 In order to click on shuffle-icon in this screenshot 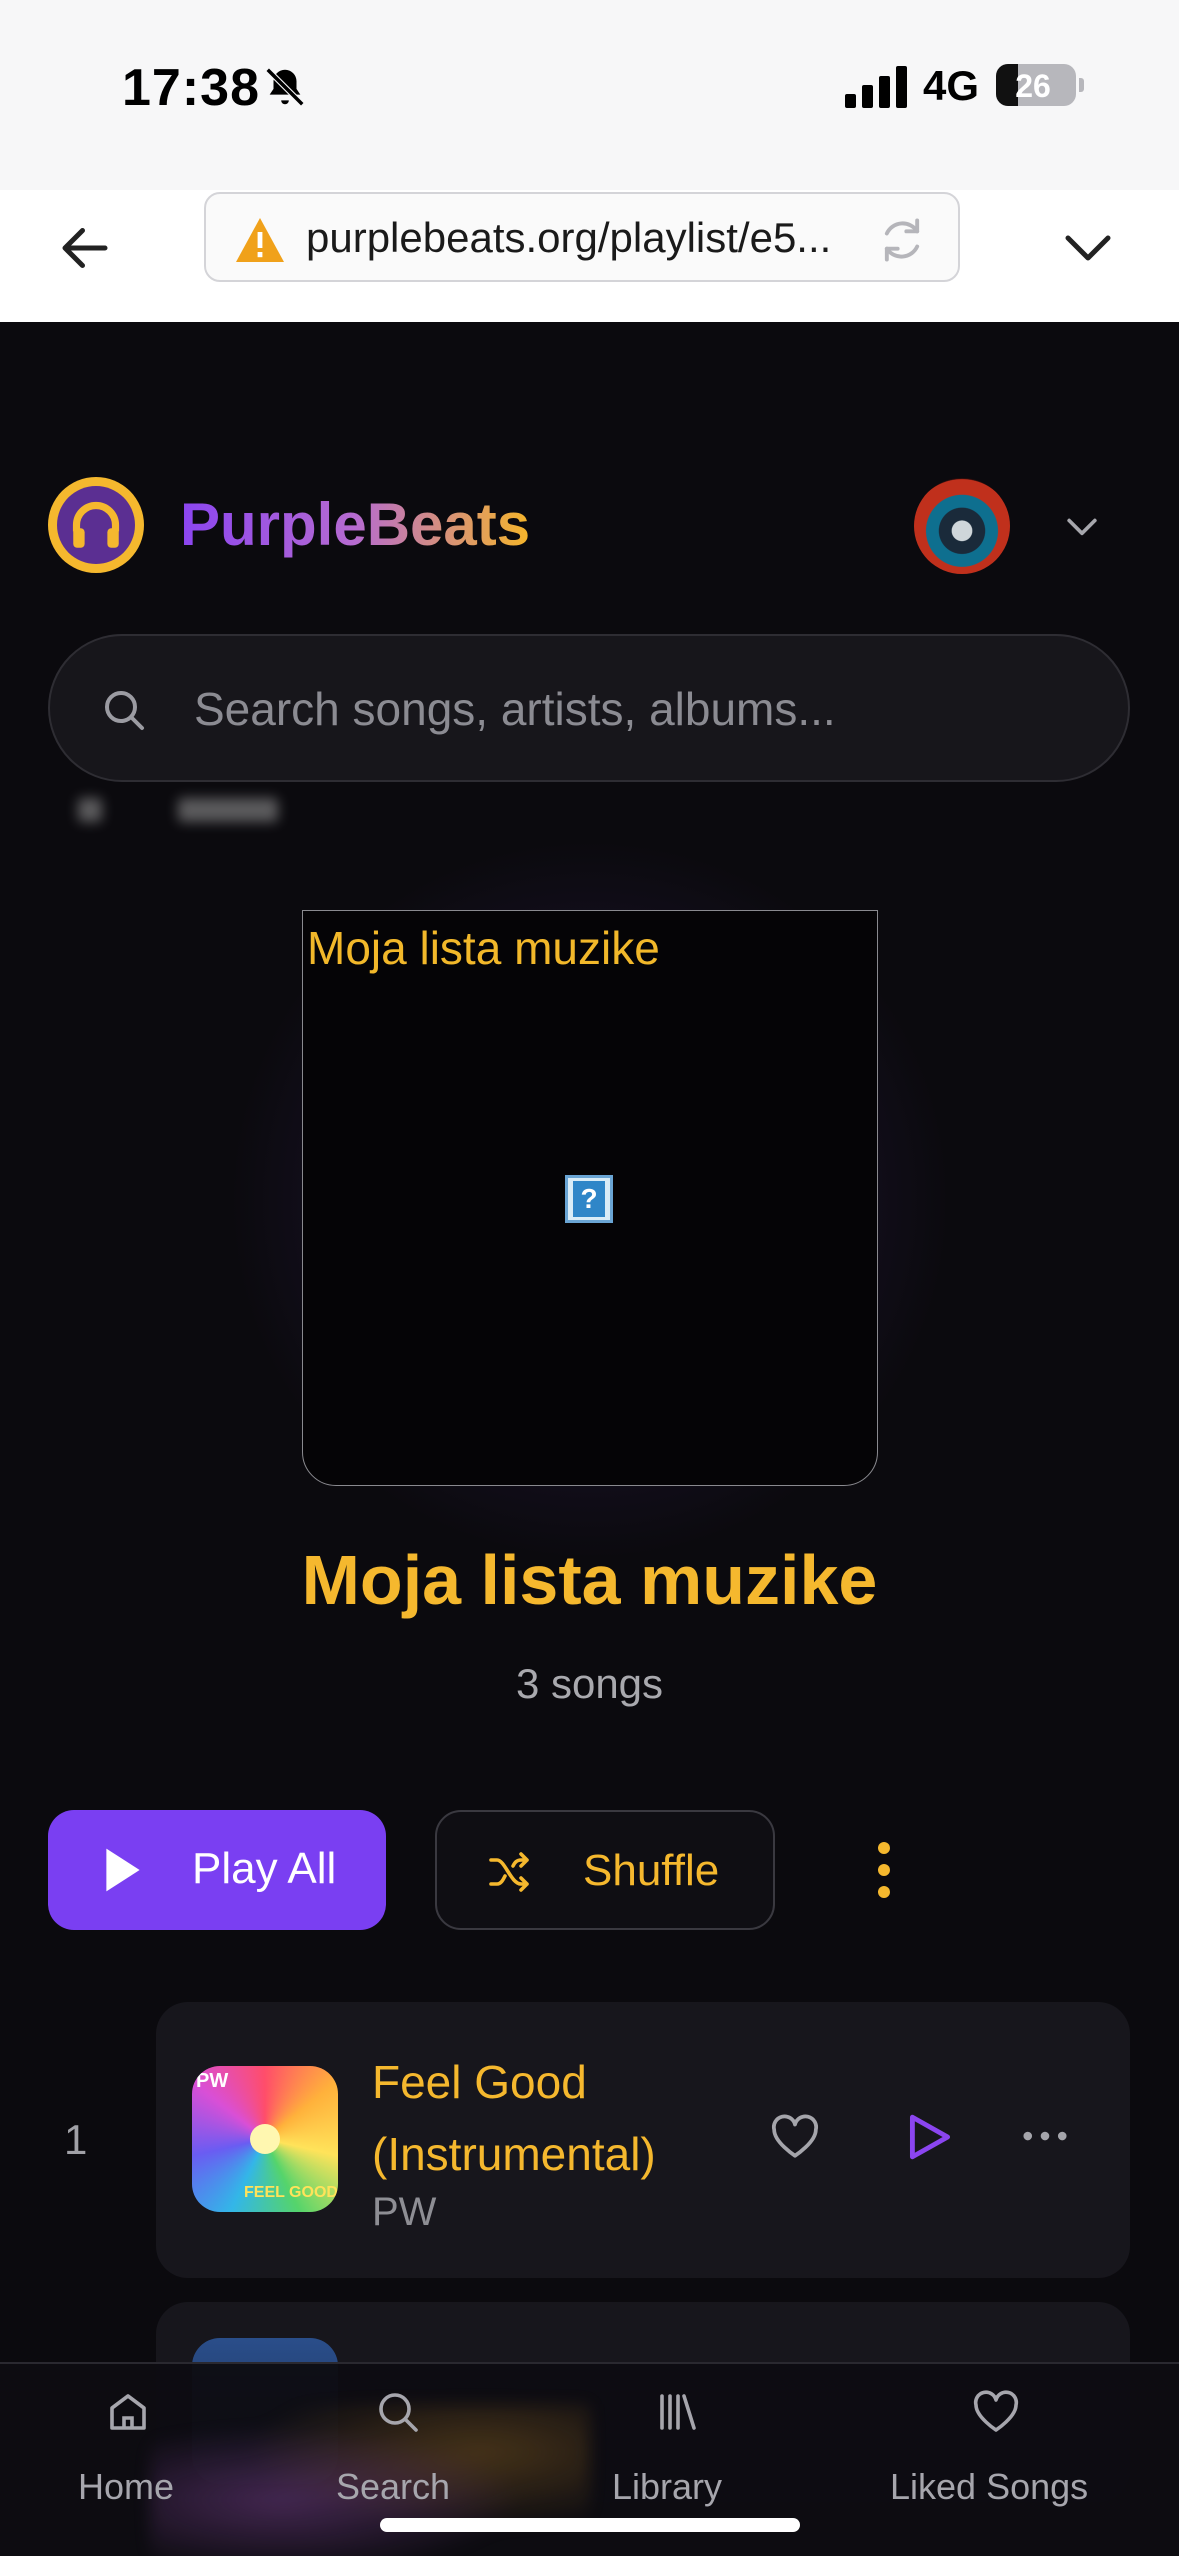, I will do `click(509, 1872)`.